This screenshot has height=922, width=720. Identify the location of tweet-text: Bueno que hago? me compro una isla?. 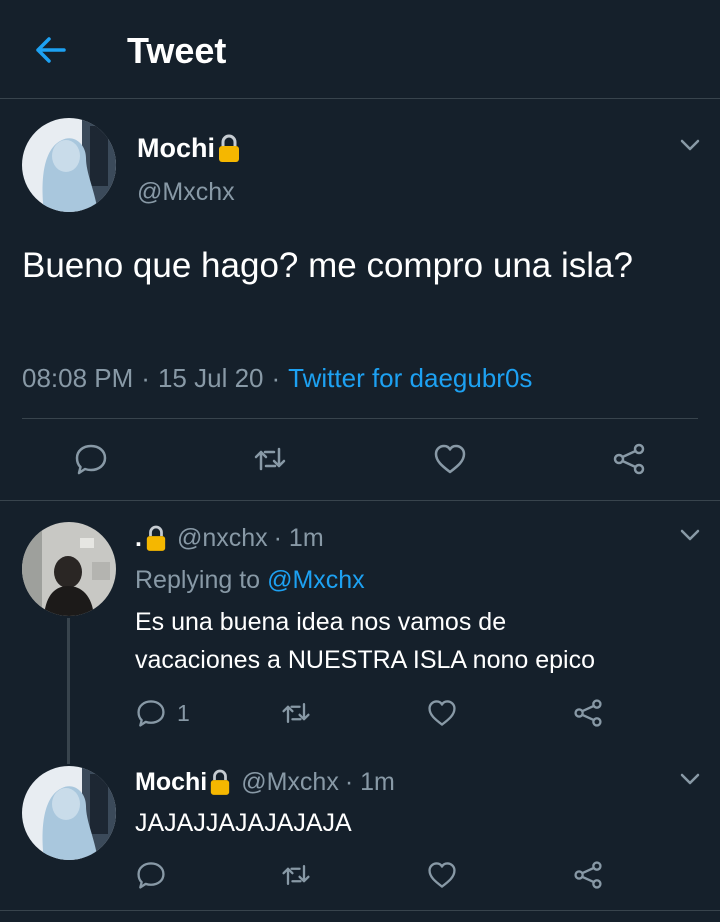
(327, 265).